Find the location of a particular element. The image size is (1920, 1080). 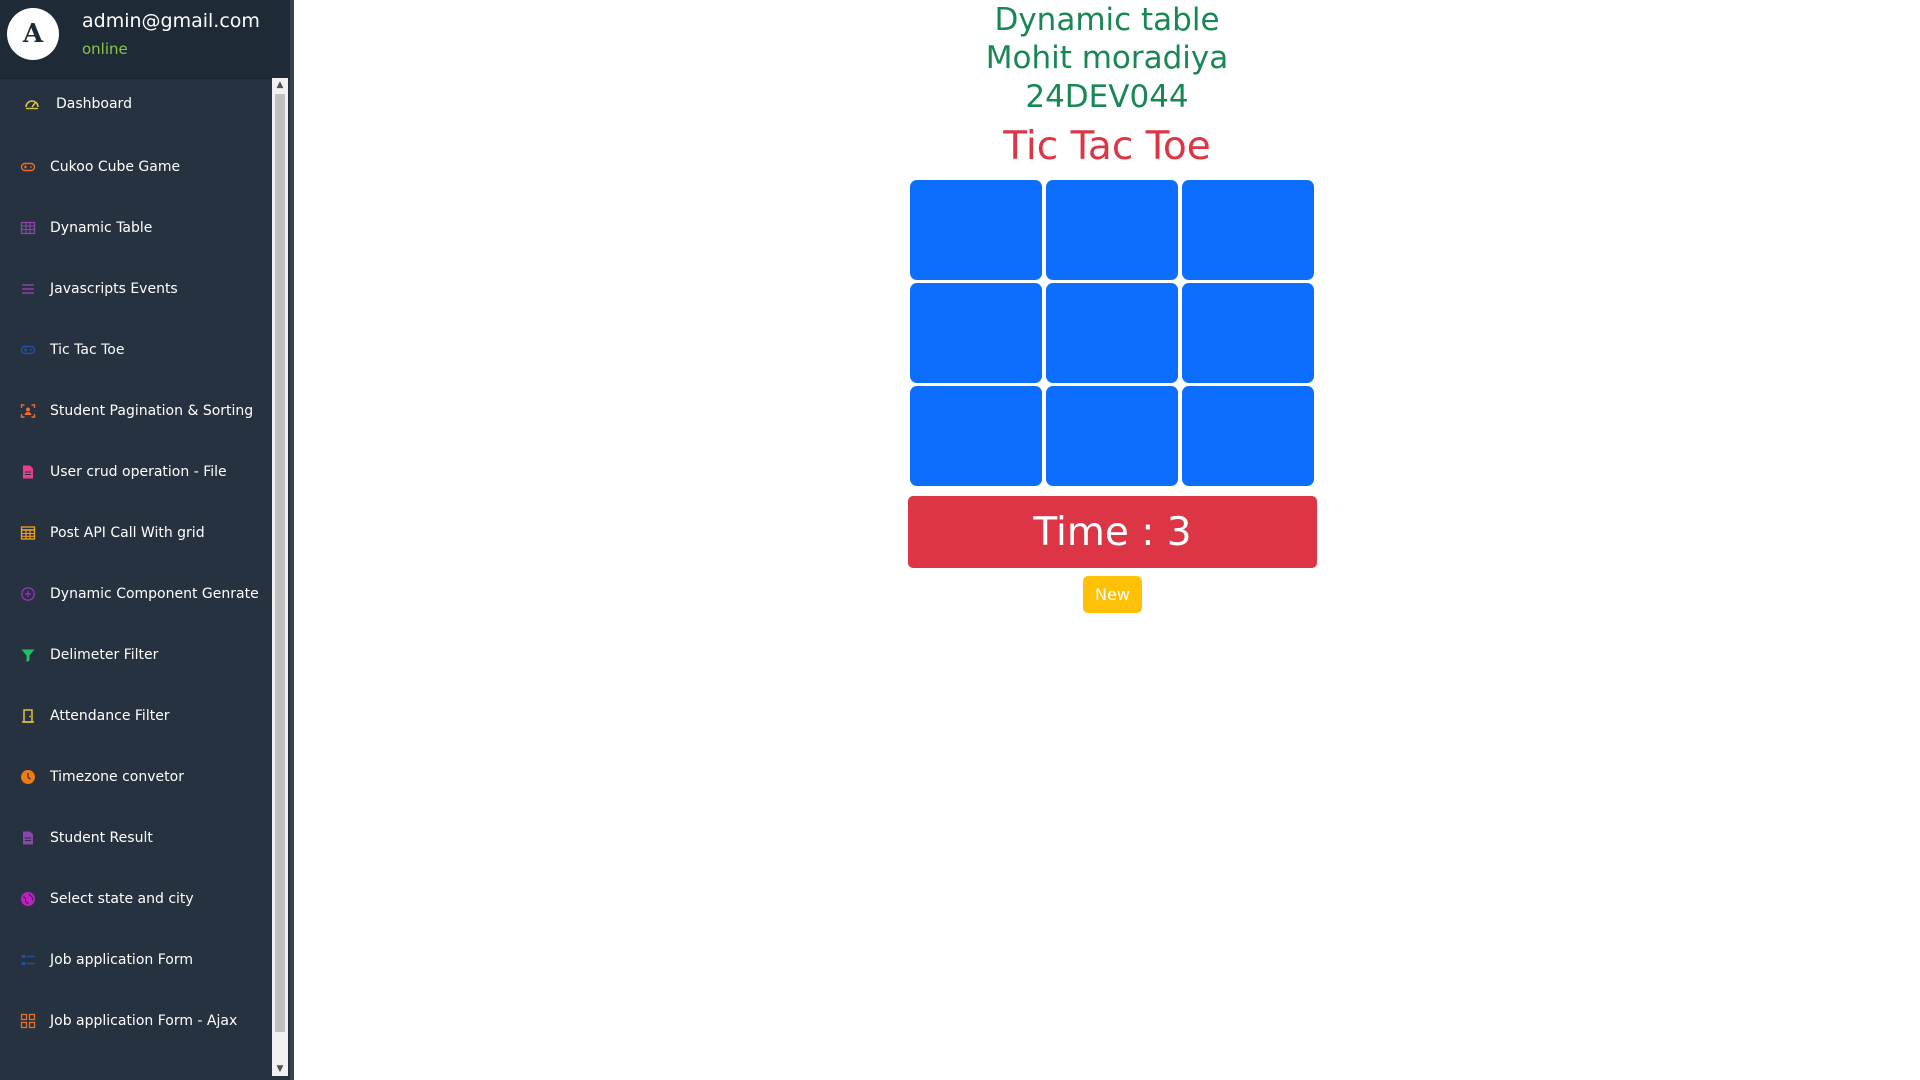

sidebar-item-select-state-city: Select state and city is located at coordinates (136, 899).